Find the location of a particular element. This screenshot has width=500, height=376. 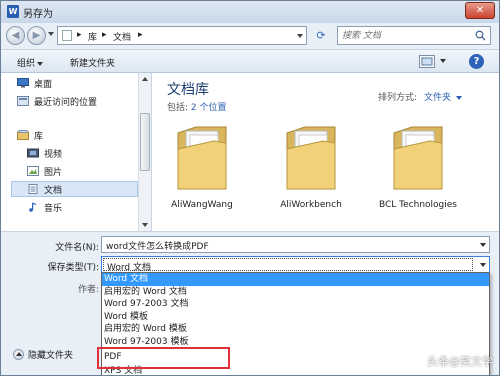

search-box is located at coordinates (414, 35).